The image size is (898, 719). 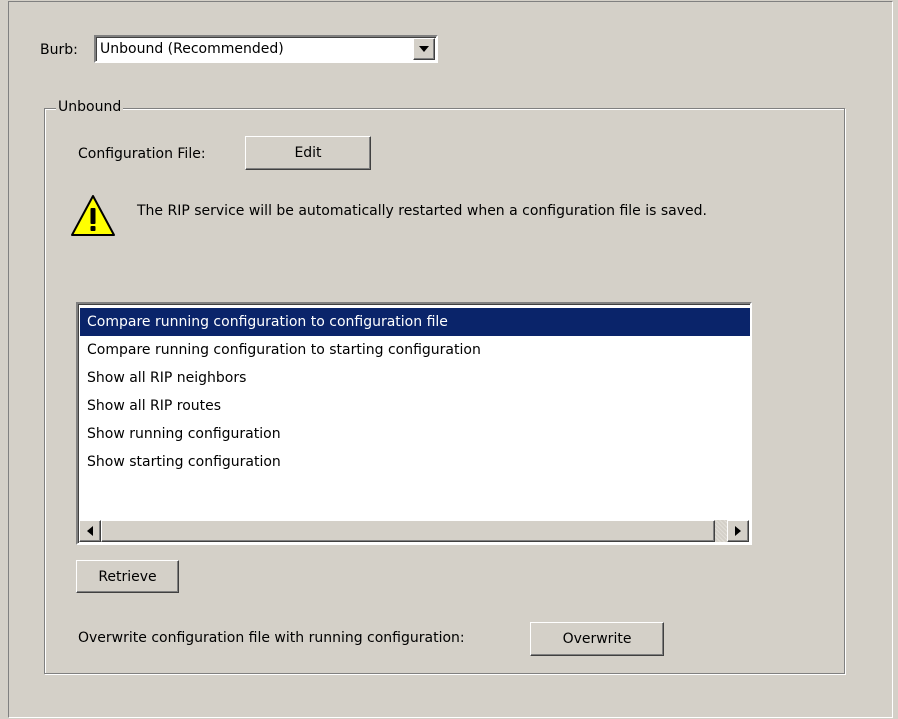 What do you see at coordinates (597, 639) in the screenshot?
I see `overwrite-button: Overwrite` at bounding box center [597, 639].